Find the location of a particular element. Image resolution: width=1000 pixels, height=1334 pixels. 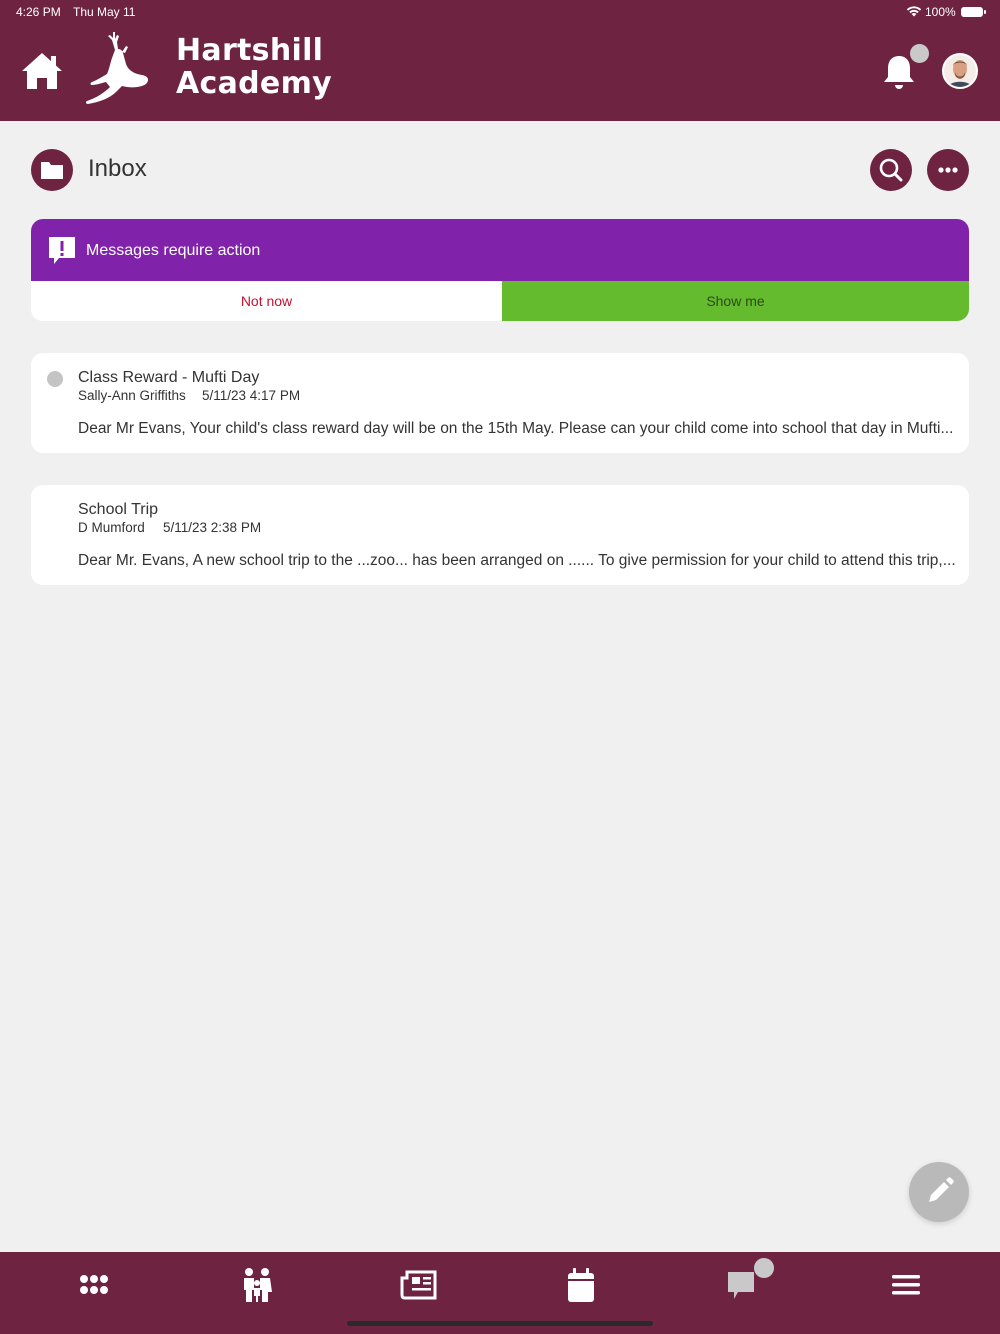

more-options-button is located at coordinates (948, 170).